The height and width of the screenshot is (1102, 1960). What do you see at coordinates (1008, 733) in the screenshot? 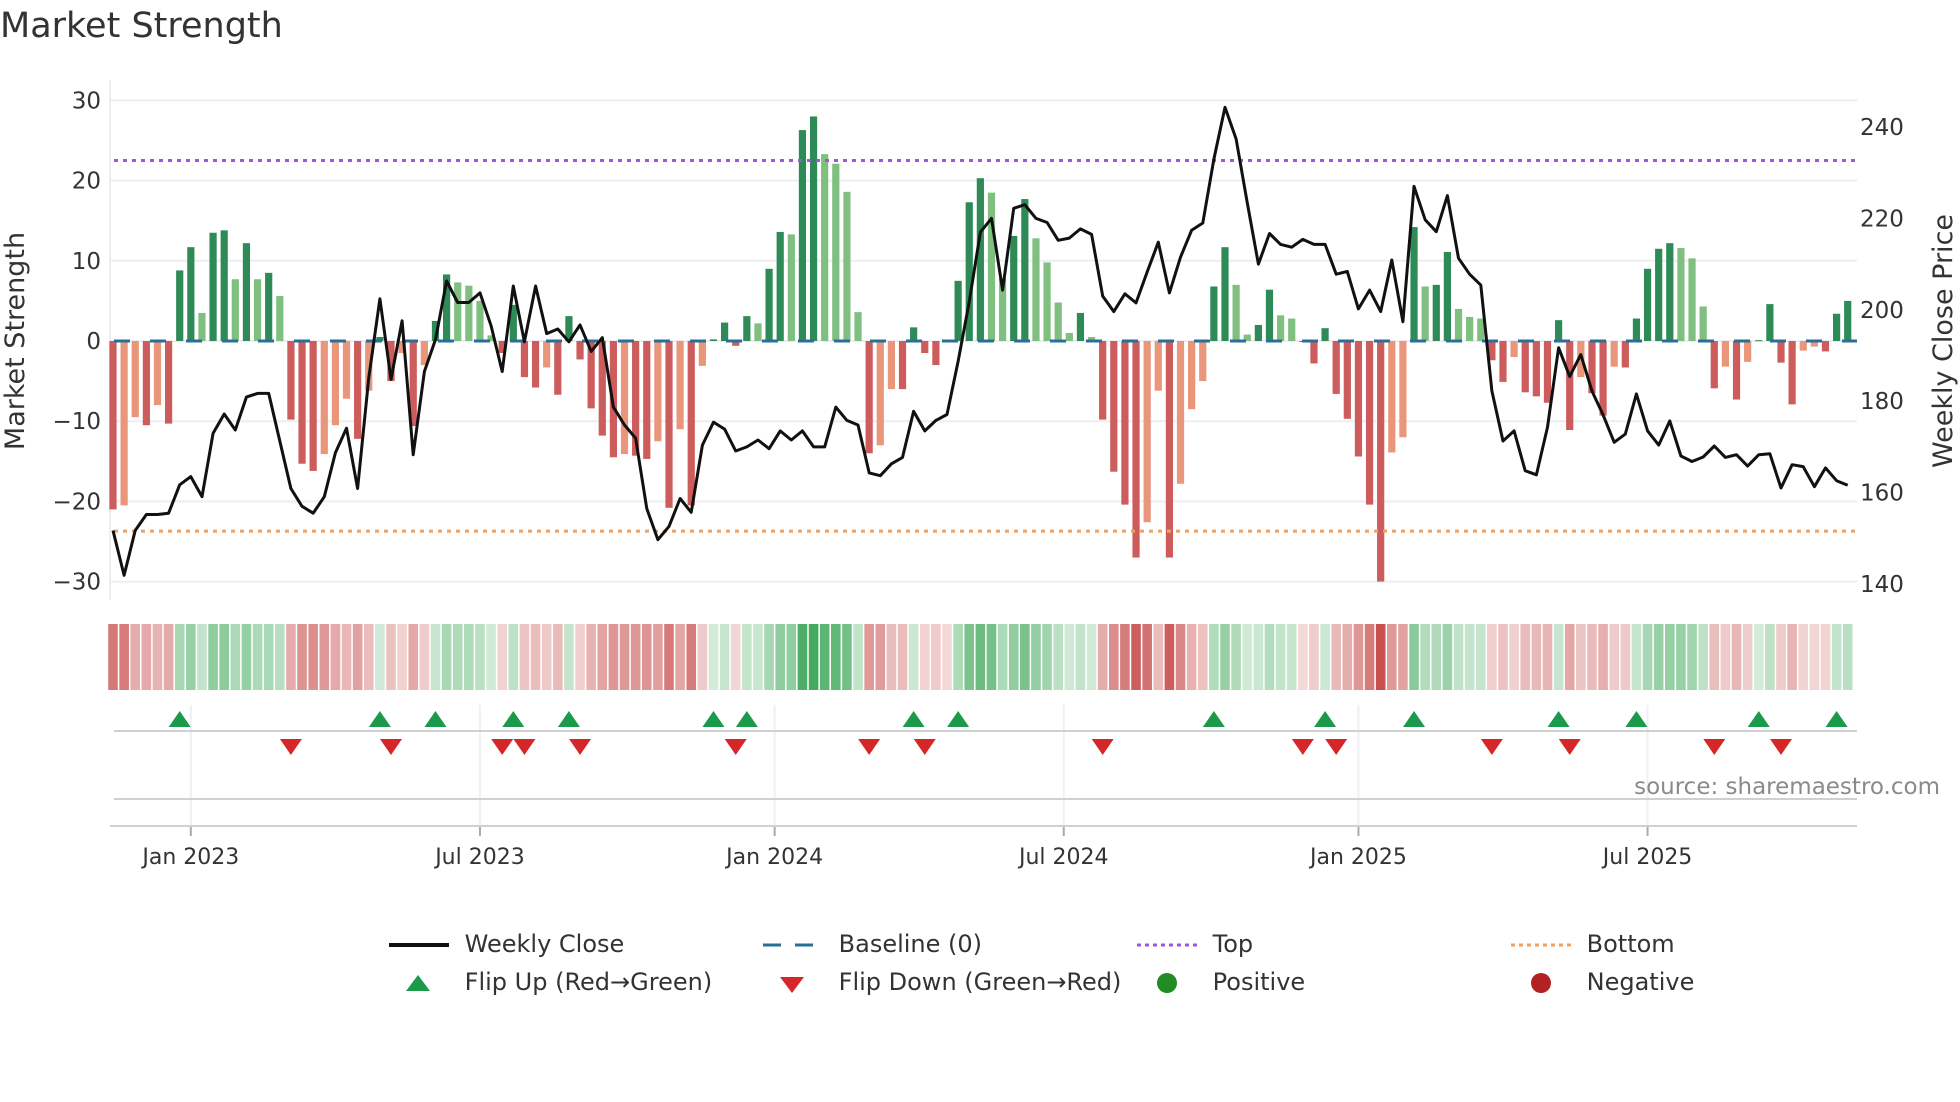
I see `flip-markers` at bounding box center [1008, 733].